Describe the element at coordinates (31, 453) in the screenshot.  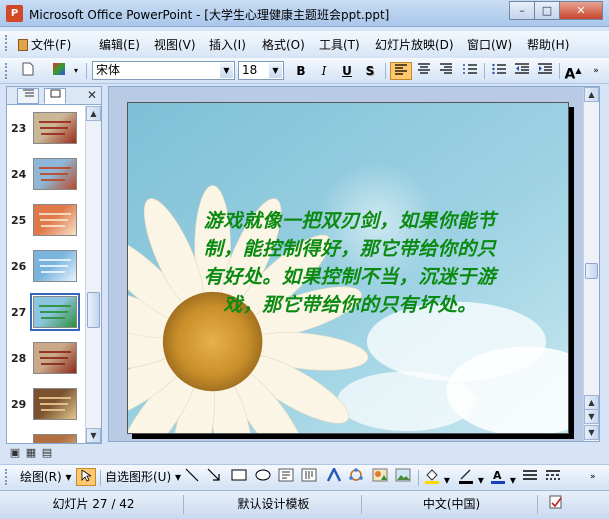
I see `slide-sorter-view-icon: ▦` at that location.